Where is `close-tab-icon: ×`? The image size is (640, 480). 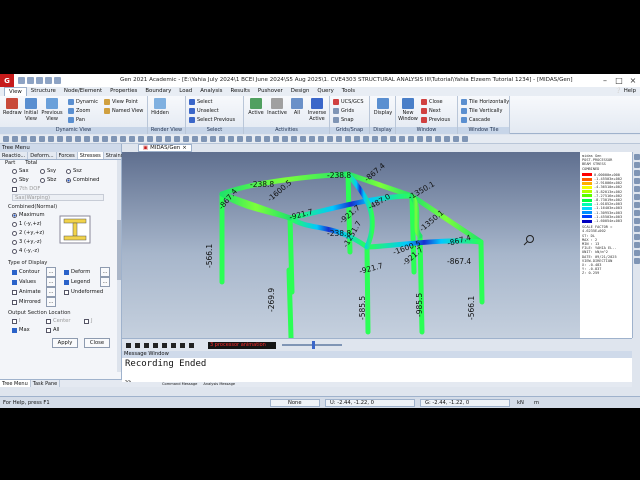 close-tab-icon: × is located at coordinates (184, 148).